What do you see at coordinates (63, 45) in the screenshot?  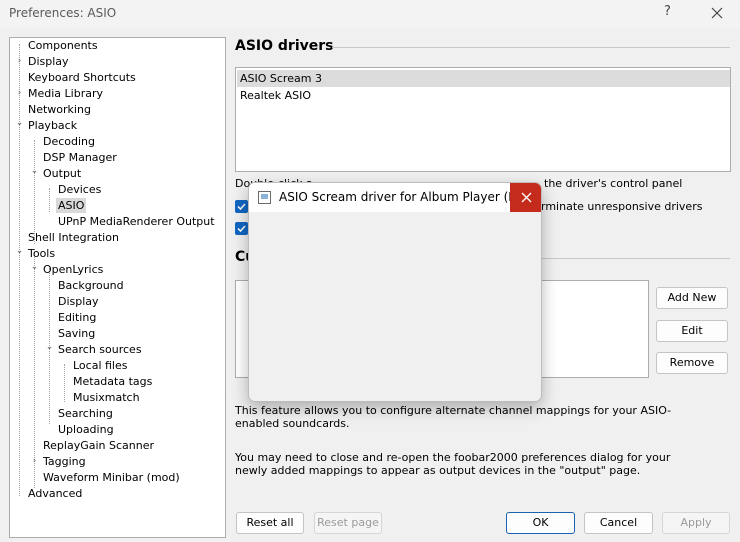 I see `tree-item-components: Components` at bounding box center [63, 45].